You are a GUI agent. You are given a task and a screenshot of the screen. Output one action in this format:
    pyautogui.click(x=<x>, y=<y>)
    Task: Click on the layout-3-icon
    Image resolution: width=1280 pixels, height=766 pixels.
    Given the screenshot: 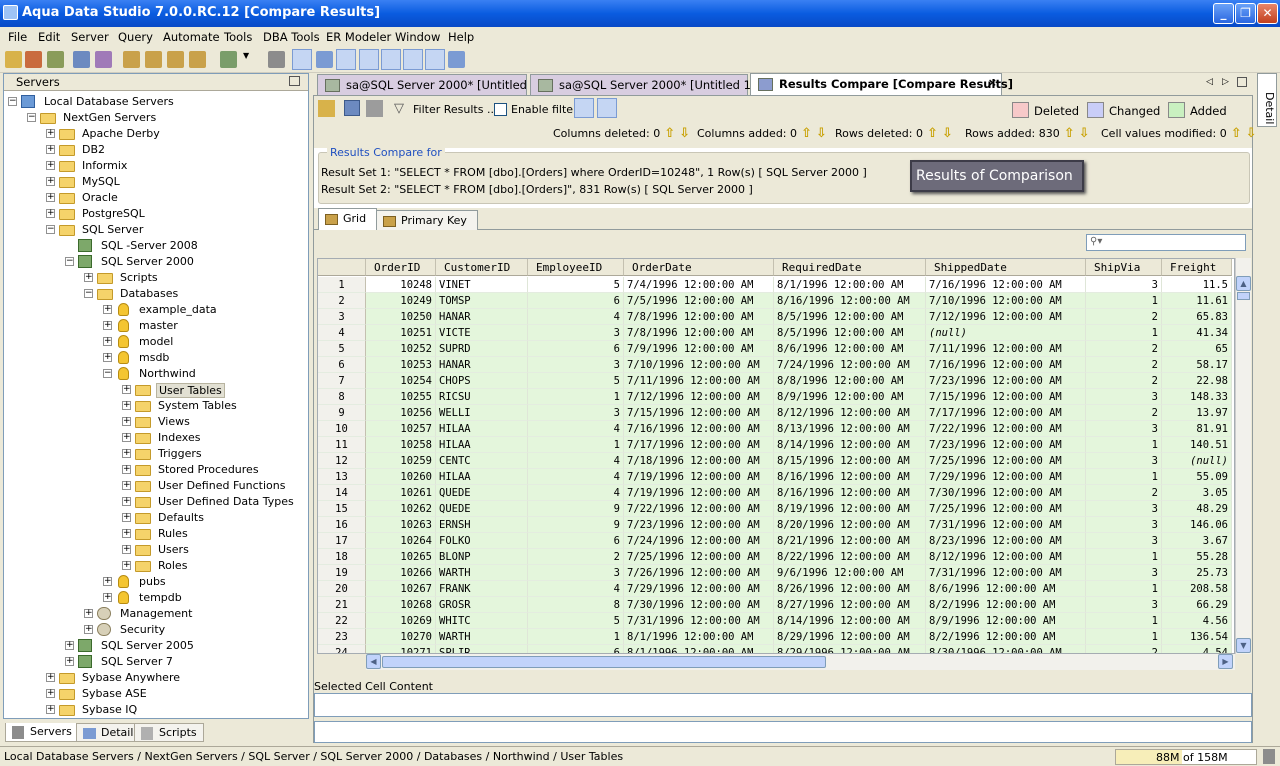 What is the action you would take?
    pyautogui.click(x=346, y=59)
    